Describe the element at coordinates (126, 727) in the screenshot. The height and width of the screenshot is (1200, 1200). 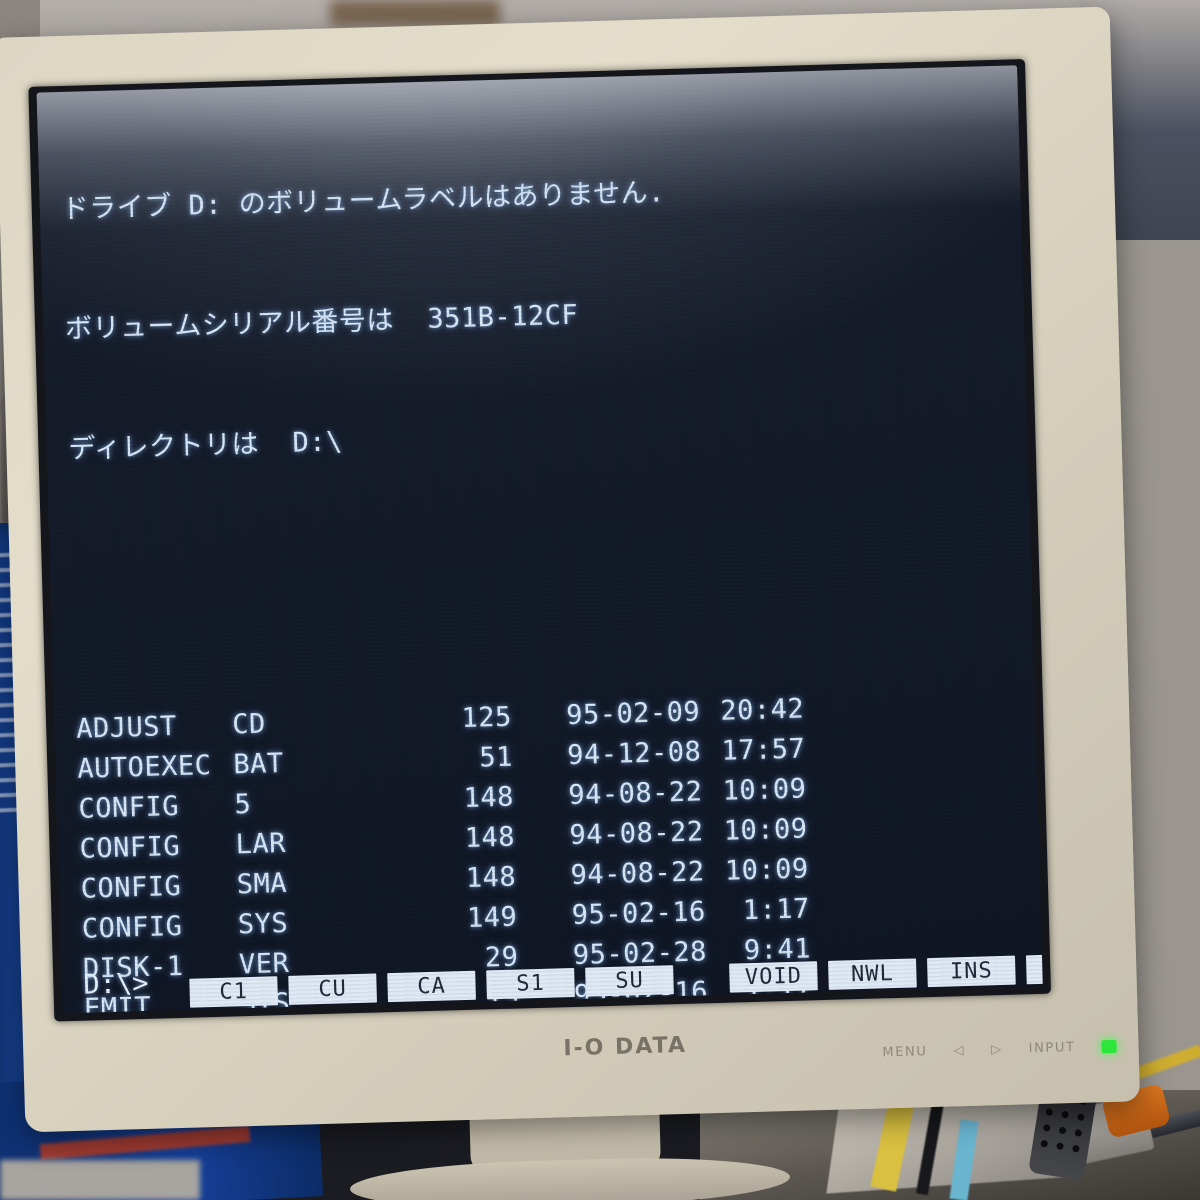
I see `file-name: ADJUST` at that location.